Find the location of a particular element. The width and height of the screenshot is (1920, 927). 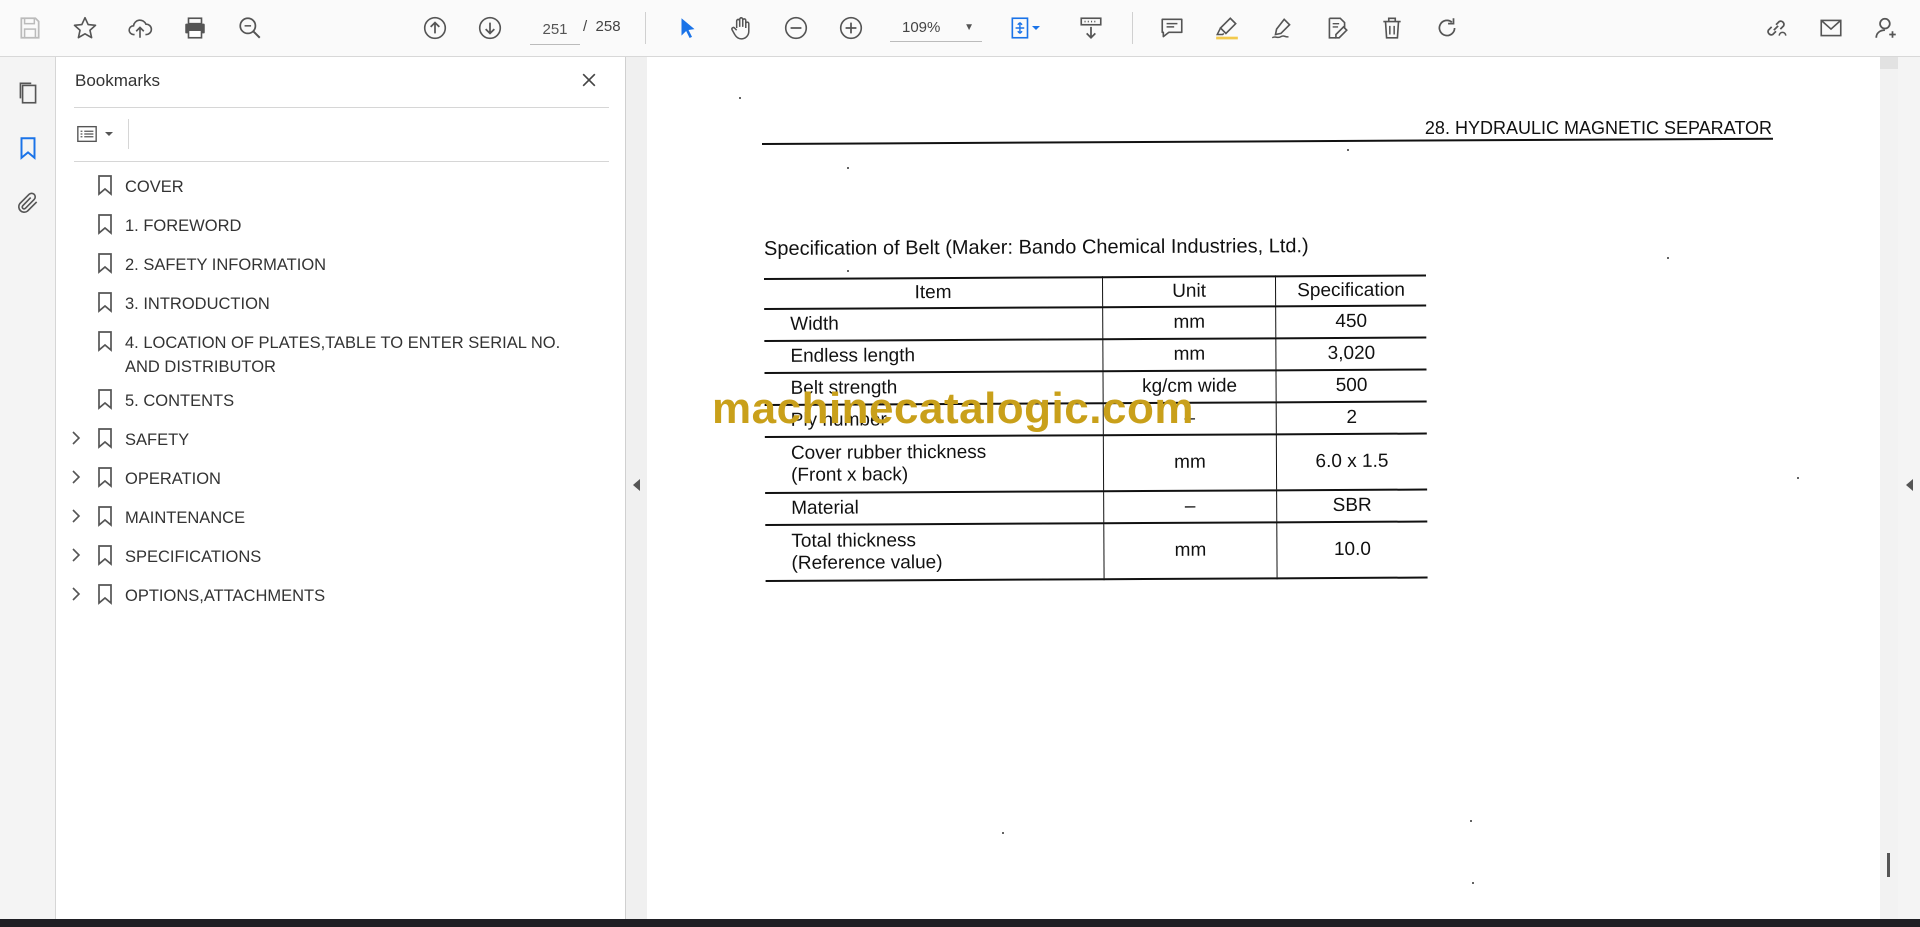

scroll-track-top is located at coordinates (1889, 63).